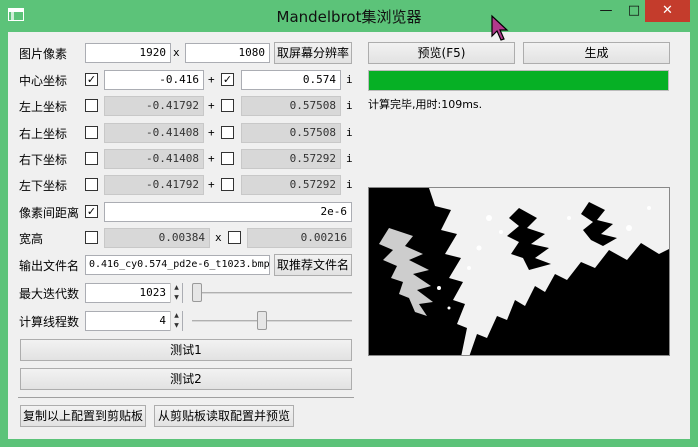 Image resolution: width=698 pixels, height=447 pixels. Describe the element at coordinates (128, 53) in the screenshot. I see `pixel-width-field: 1920` at that location.